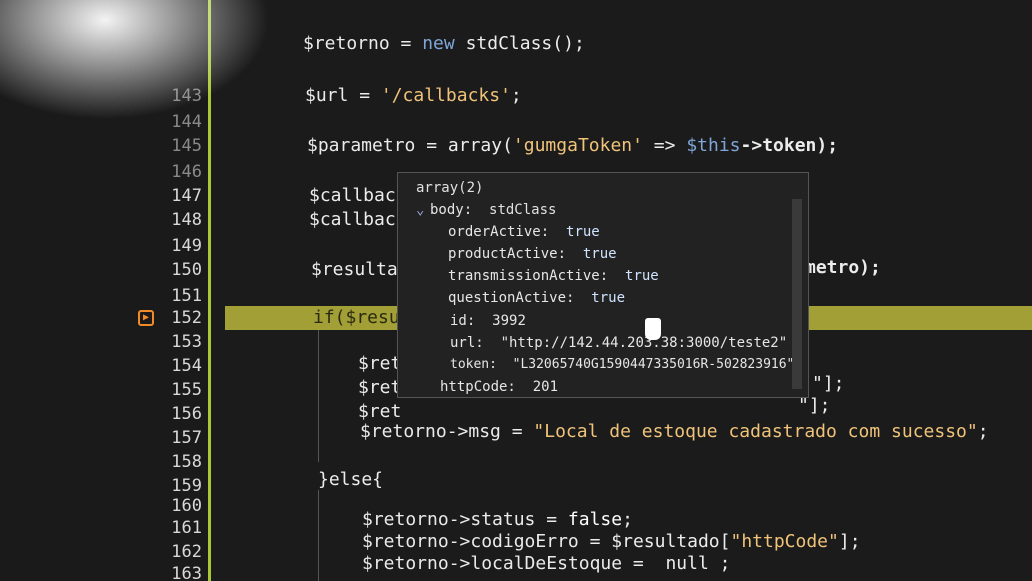  What do you see at coordinates (186, 462) in the screenshot?
I see `line-number: 158` at bounding box center [186, 462].